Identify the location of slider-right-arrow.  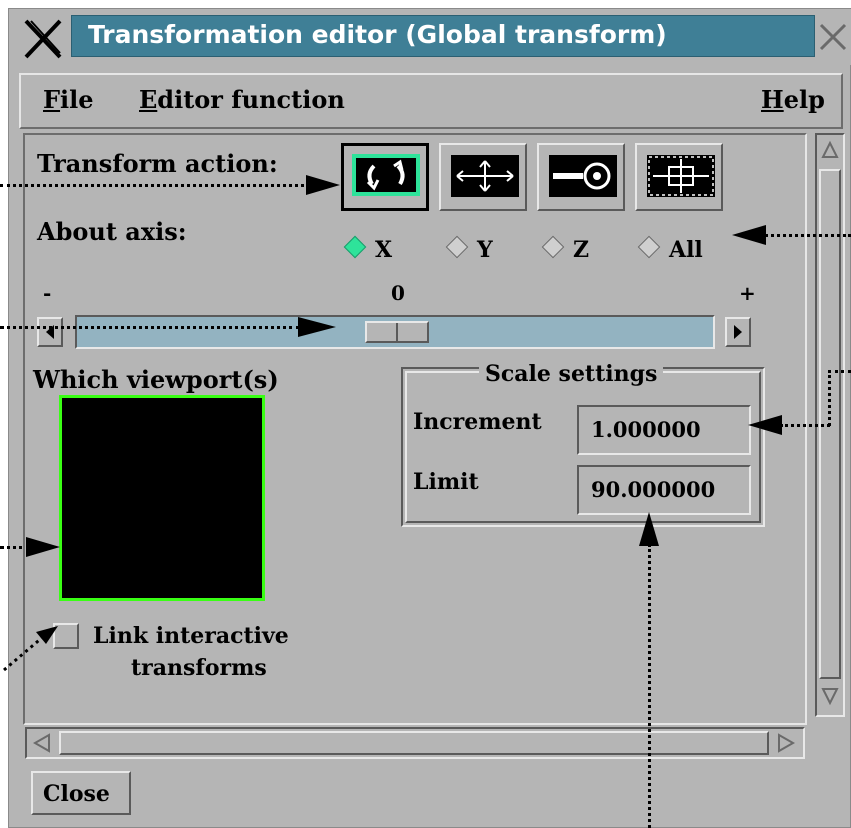
(738, 332).